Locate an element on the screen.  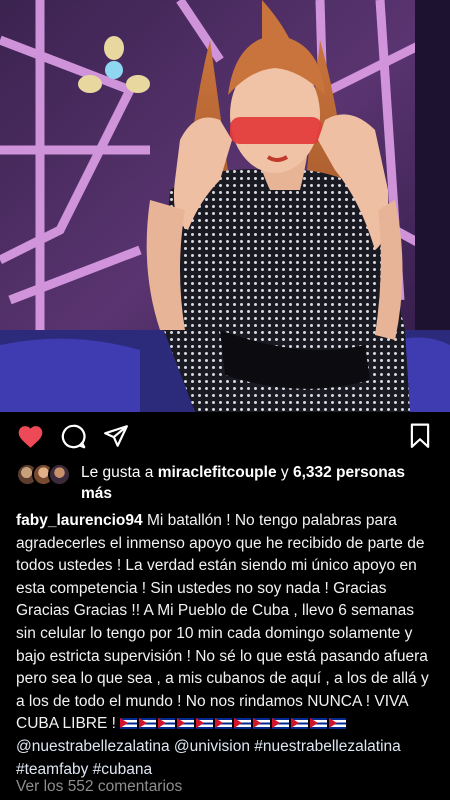
mention-link: @univision is located at coordinates (212, 746).